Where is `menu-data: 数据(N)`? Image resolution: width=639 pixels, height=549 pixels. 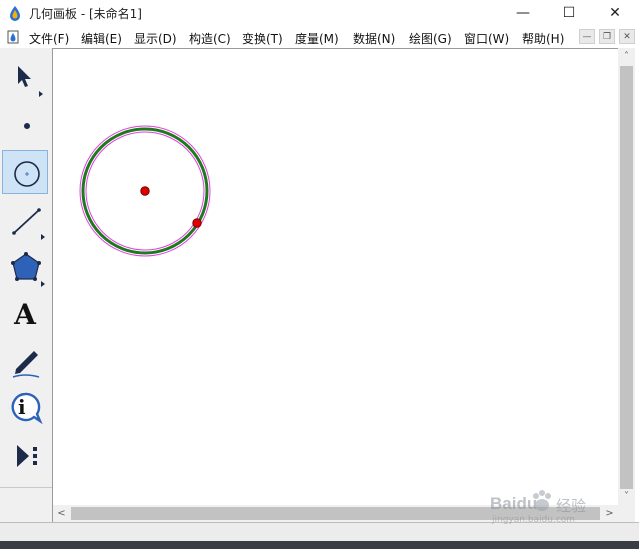 menu-data: 数据(N) is located at coordinates (374, 38).